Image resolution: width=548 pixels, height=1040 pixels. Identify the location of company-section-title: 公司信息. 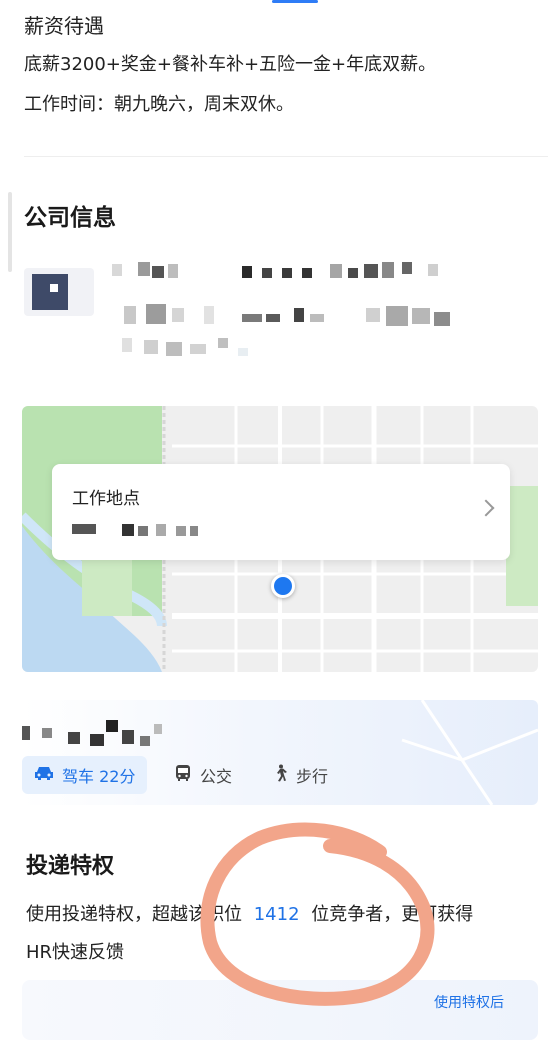
(70, 218).